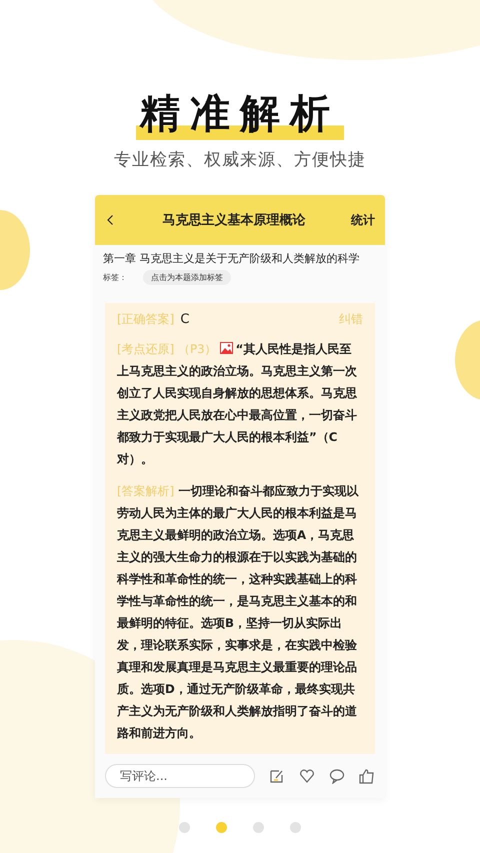 The image size is (480, 853). What do you see at coordinates (277, 776) in the screenshot?
I see `edit-icon` at bounding box center [277, 776].